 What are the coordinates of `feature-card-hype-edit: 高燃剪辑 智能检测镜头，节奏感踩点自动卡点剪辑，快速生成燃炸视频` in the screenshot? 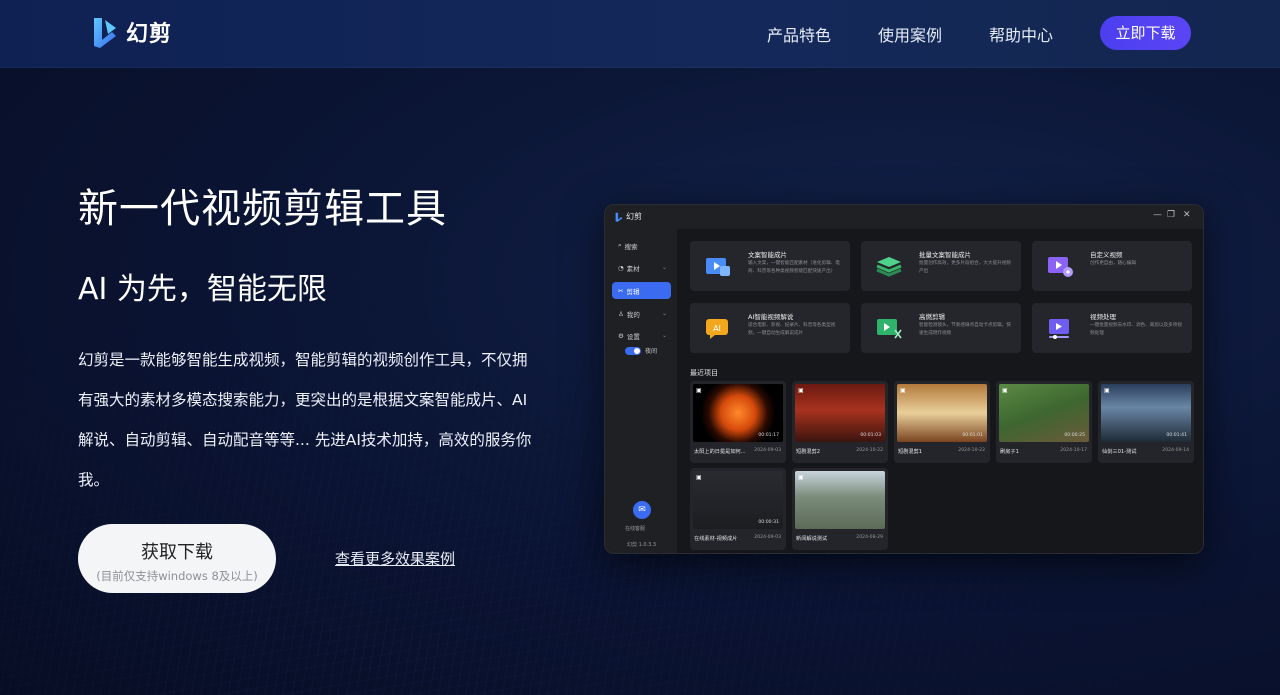 It's located at (941, 328).